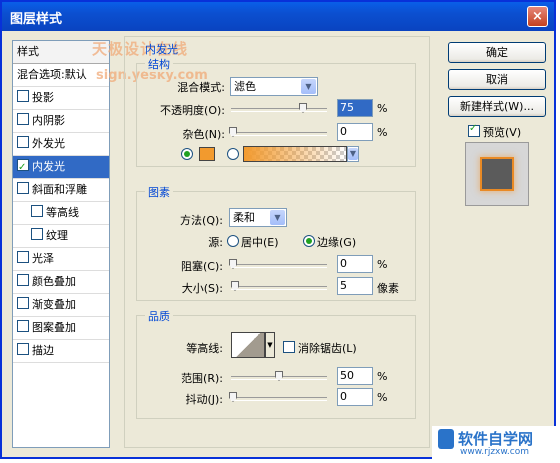 This screenshot has width=560, height=463. I want to click on preview-checkbox: 预览(V), so click(495, 131).